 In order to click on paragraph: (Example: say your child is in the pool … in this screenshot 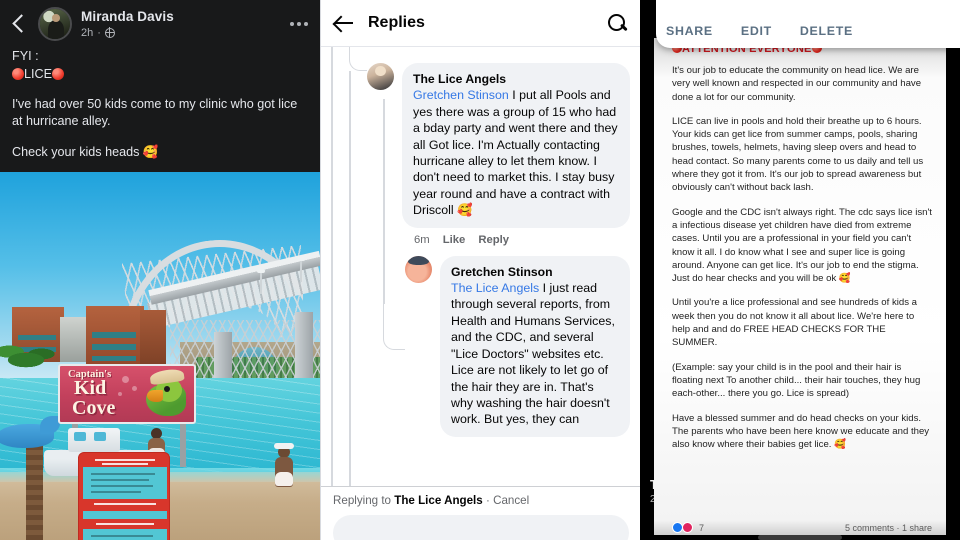, I will do `click(796, 380)`.